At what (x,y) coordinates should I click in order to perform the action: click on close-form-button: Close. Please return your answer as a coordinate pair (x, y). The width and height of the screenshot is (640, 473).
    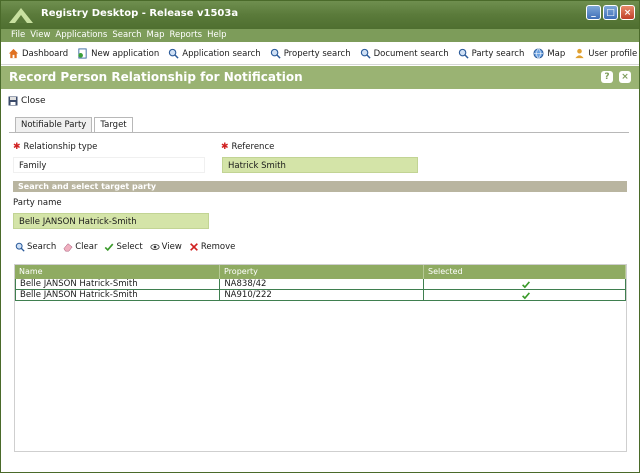
    Looking at the image, I should click on (27, 101).